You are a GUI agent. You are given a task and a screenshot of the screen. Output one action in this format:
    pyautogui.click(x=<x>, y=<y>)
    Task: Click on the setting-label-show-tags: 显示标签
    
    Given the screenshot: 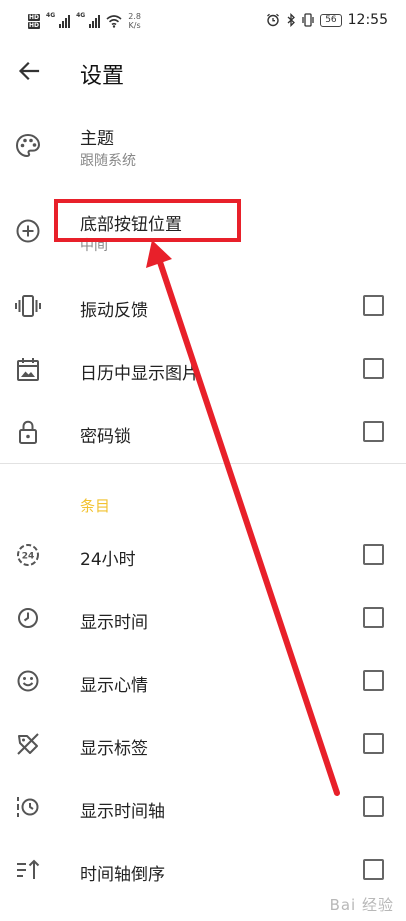 What is the action you would take?
    pyautogui.click(x=114, y=749)
    